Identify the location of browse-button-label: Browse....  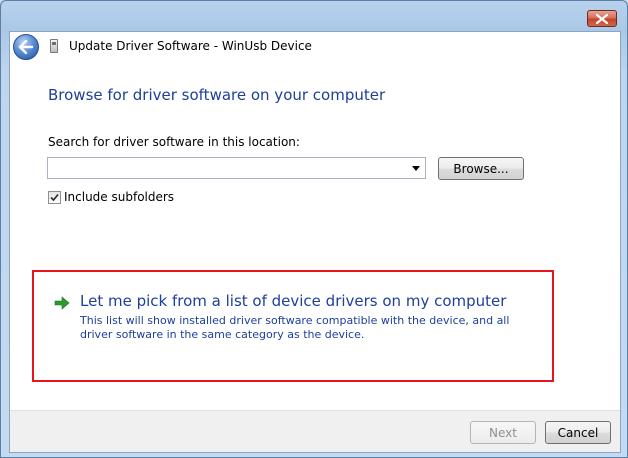
(481, 168).